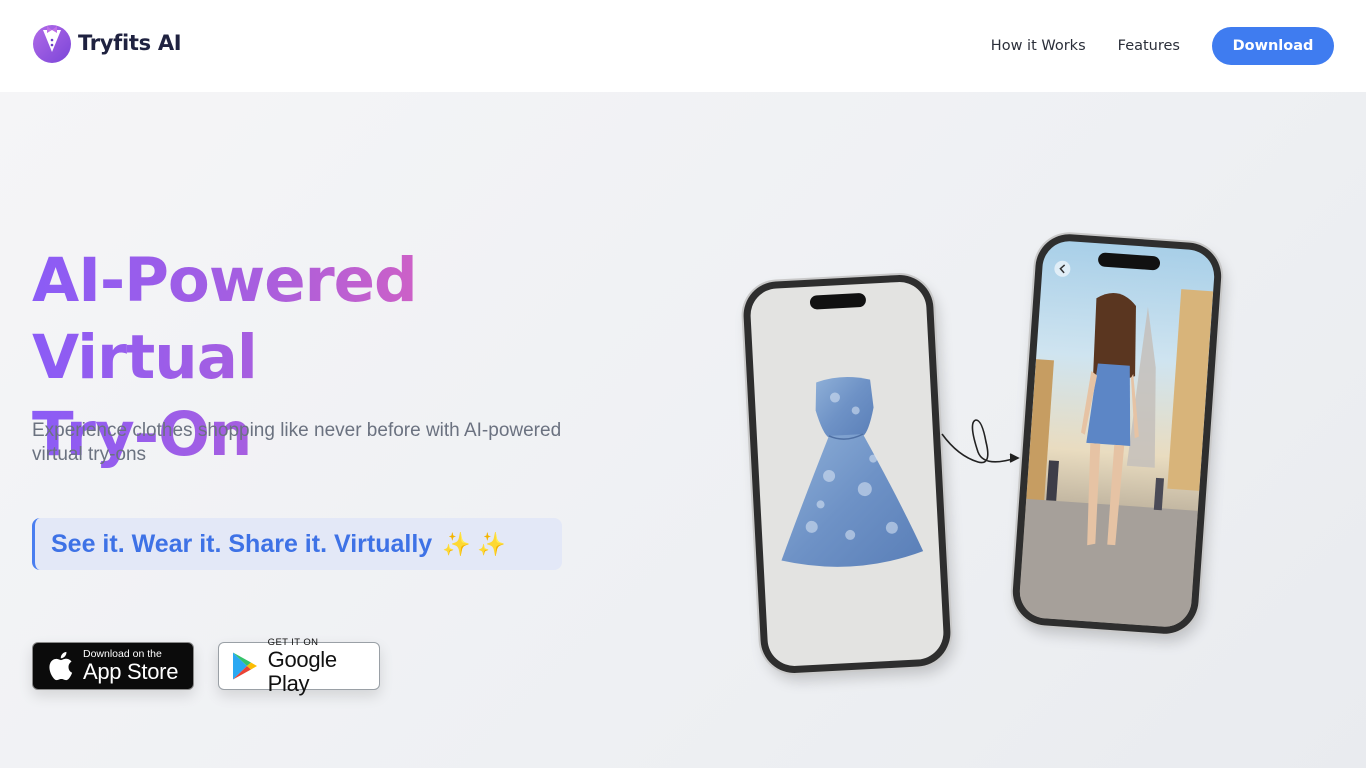  I want to click on nav-how-it-works: How it Works, so click(1038, 46).